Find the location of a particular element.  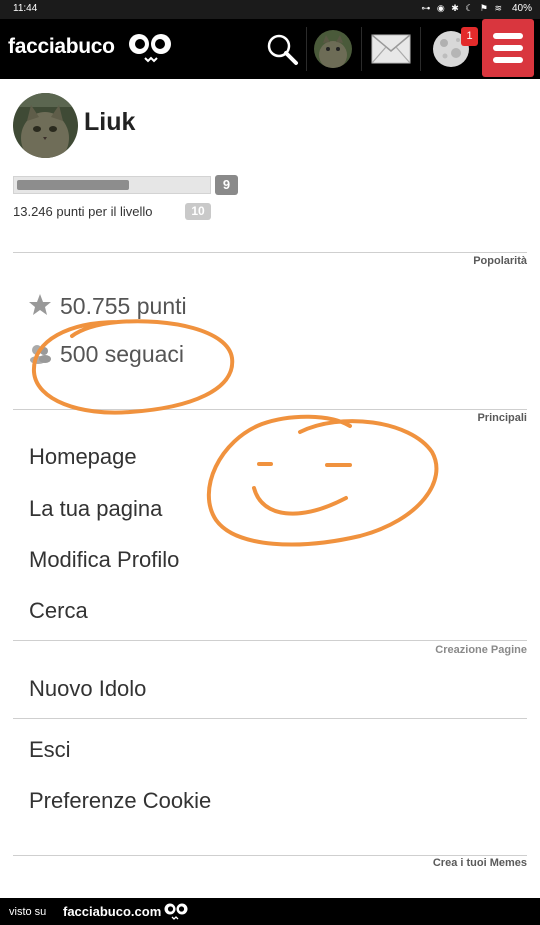

clock: 11:44 is located at coordinates (25, 8).